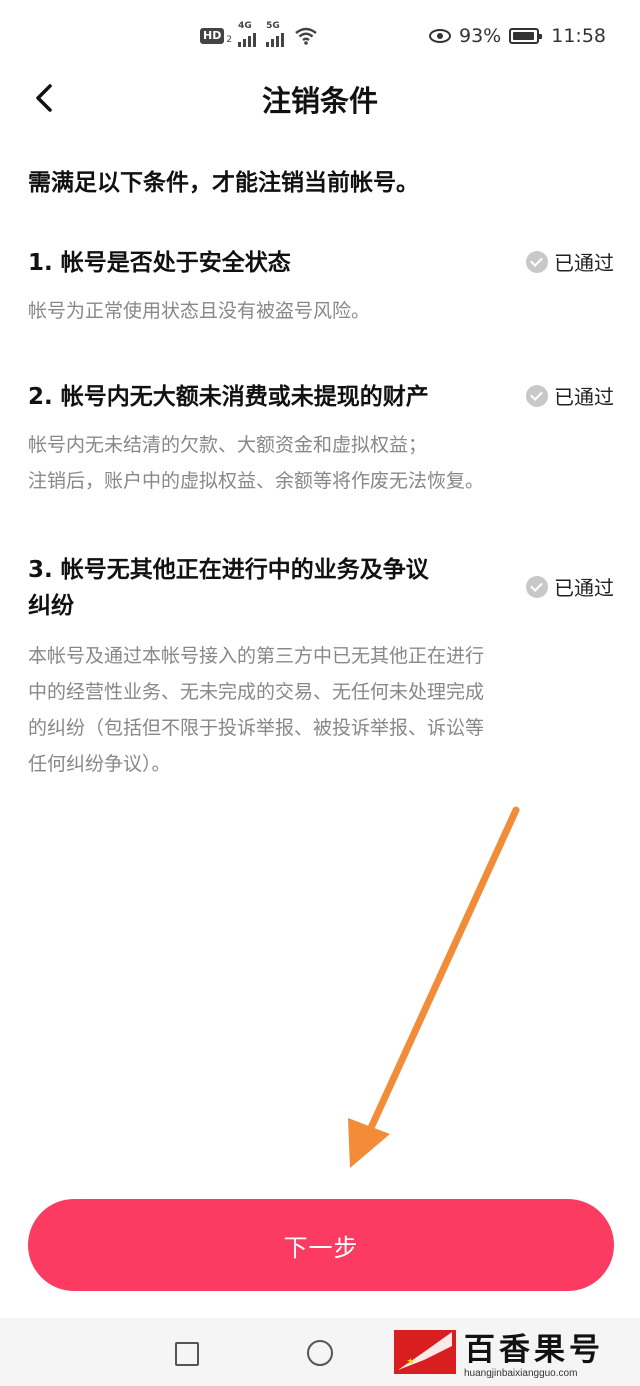 The width and height of the screenshot is (640, 1386). I want to click on header: 注销条件, so click(320, 98).